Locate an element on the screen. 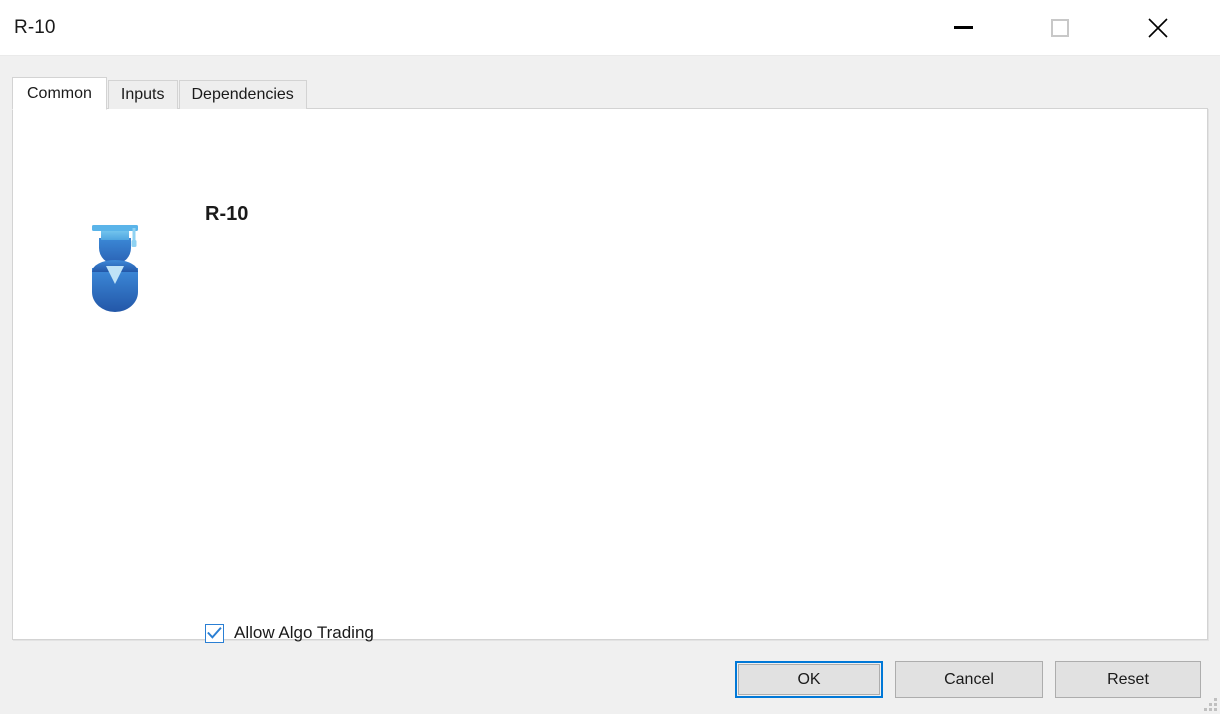 The image size is (1220, 714). tab-inputs-label: Inputs is located at coordinates (142, 94).